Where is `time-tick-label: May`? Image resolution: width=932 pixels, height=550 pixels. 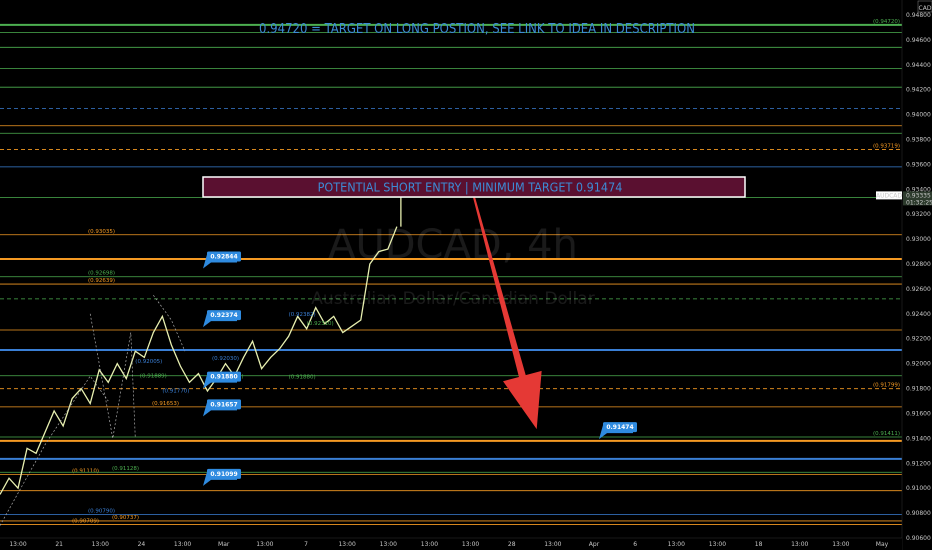 time-tick-label: May is located at coordinates (882, 544).